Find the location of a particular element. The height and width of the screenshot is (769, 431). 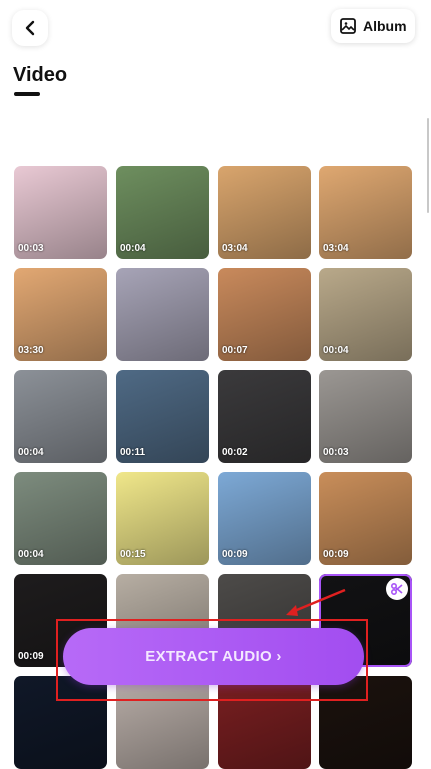

video-thumbnail: 00:07 is located at coordinates (264, 314).